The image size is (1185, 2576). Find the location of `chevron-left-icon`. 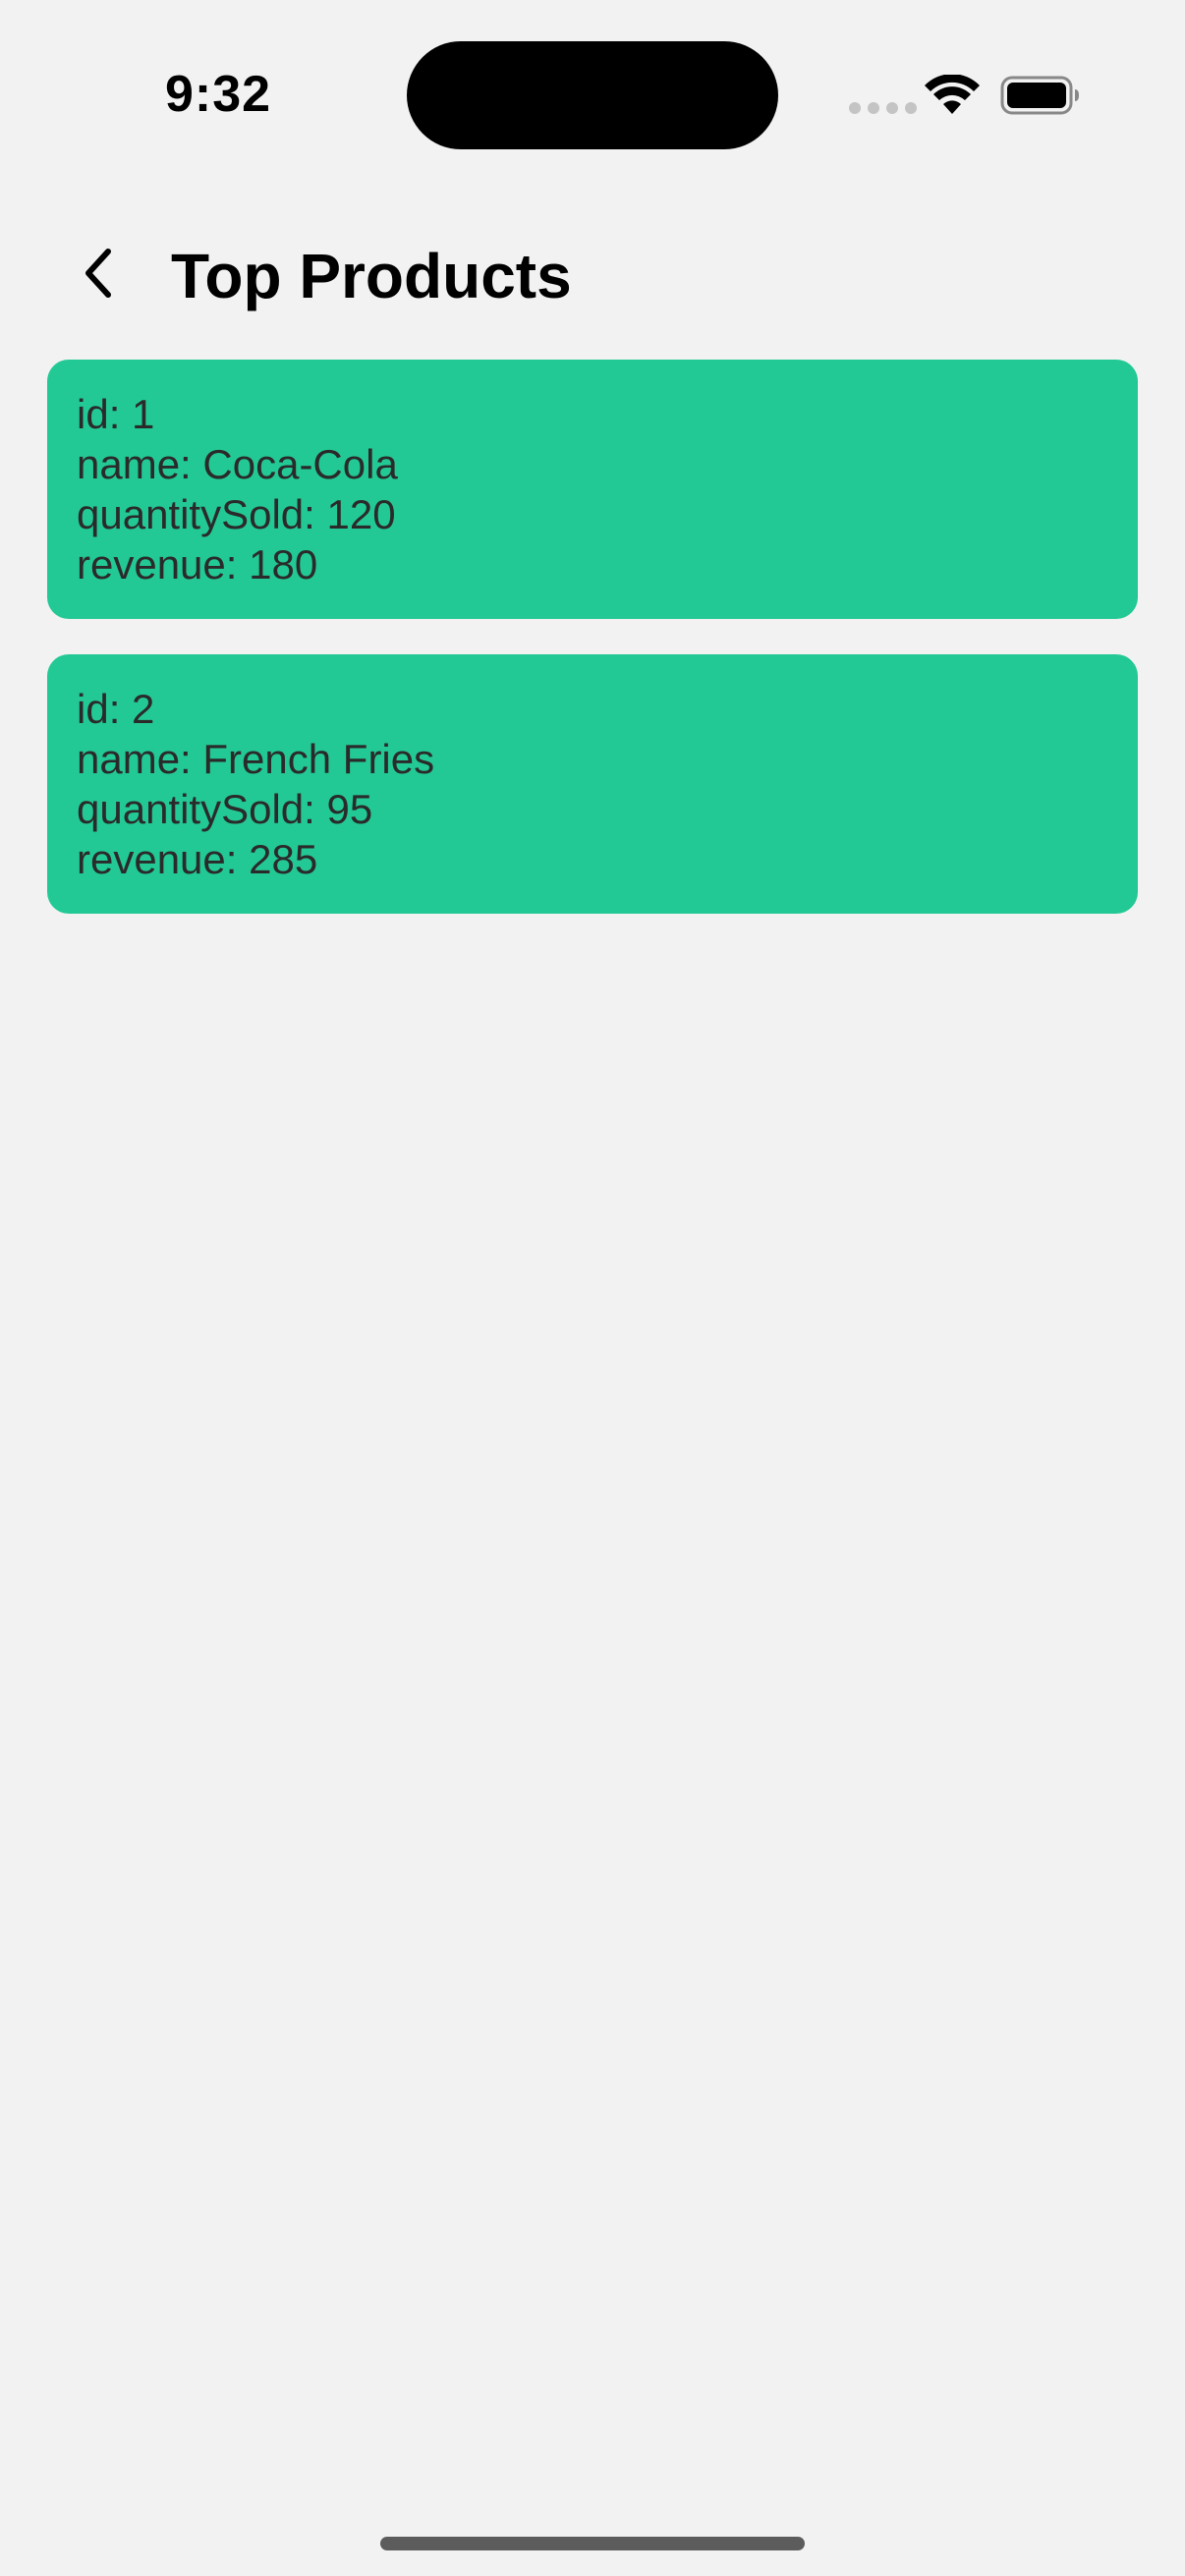

chevron-left-icon is located at coordinates (98, 273).